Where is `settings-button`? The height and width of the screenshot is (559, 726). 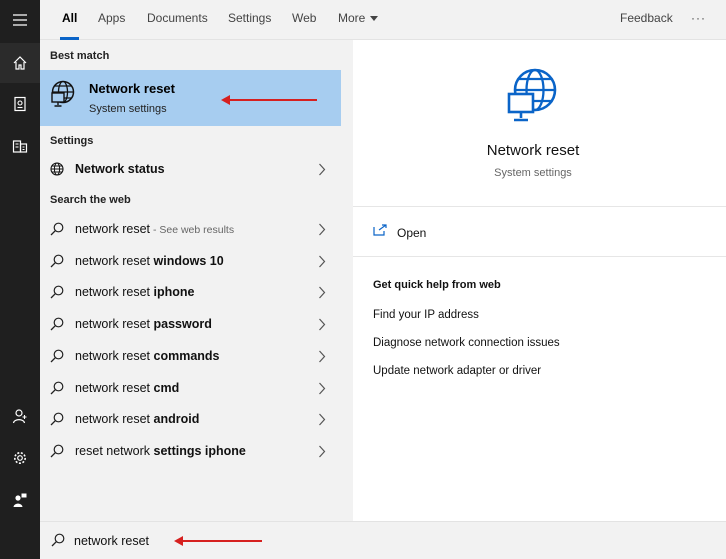
settings-button is located at coordinates (20, 458).